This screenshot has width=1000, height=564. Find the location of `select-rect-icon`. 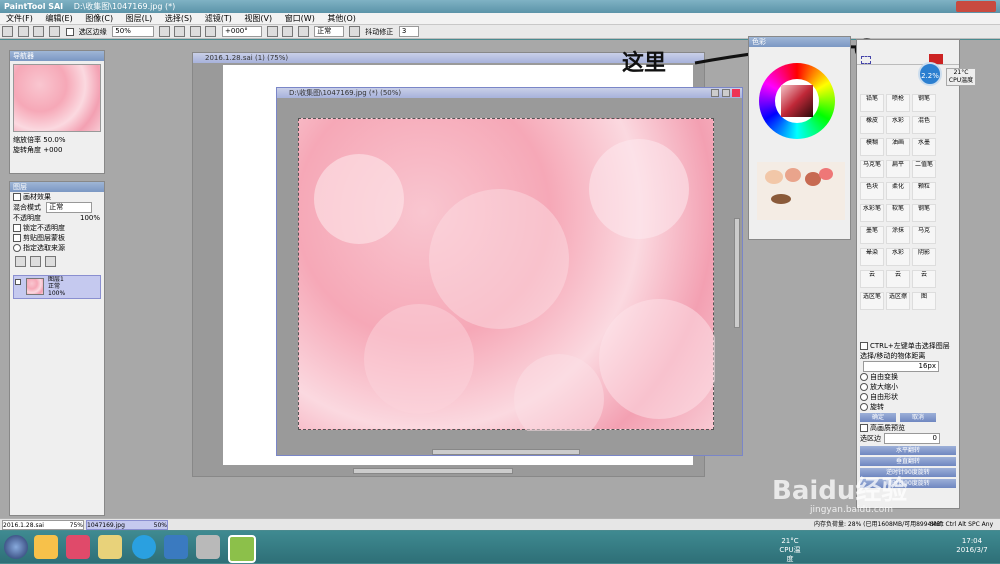

select-rect-icon is located at coordinates (866, 60).